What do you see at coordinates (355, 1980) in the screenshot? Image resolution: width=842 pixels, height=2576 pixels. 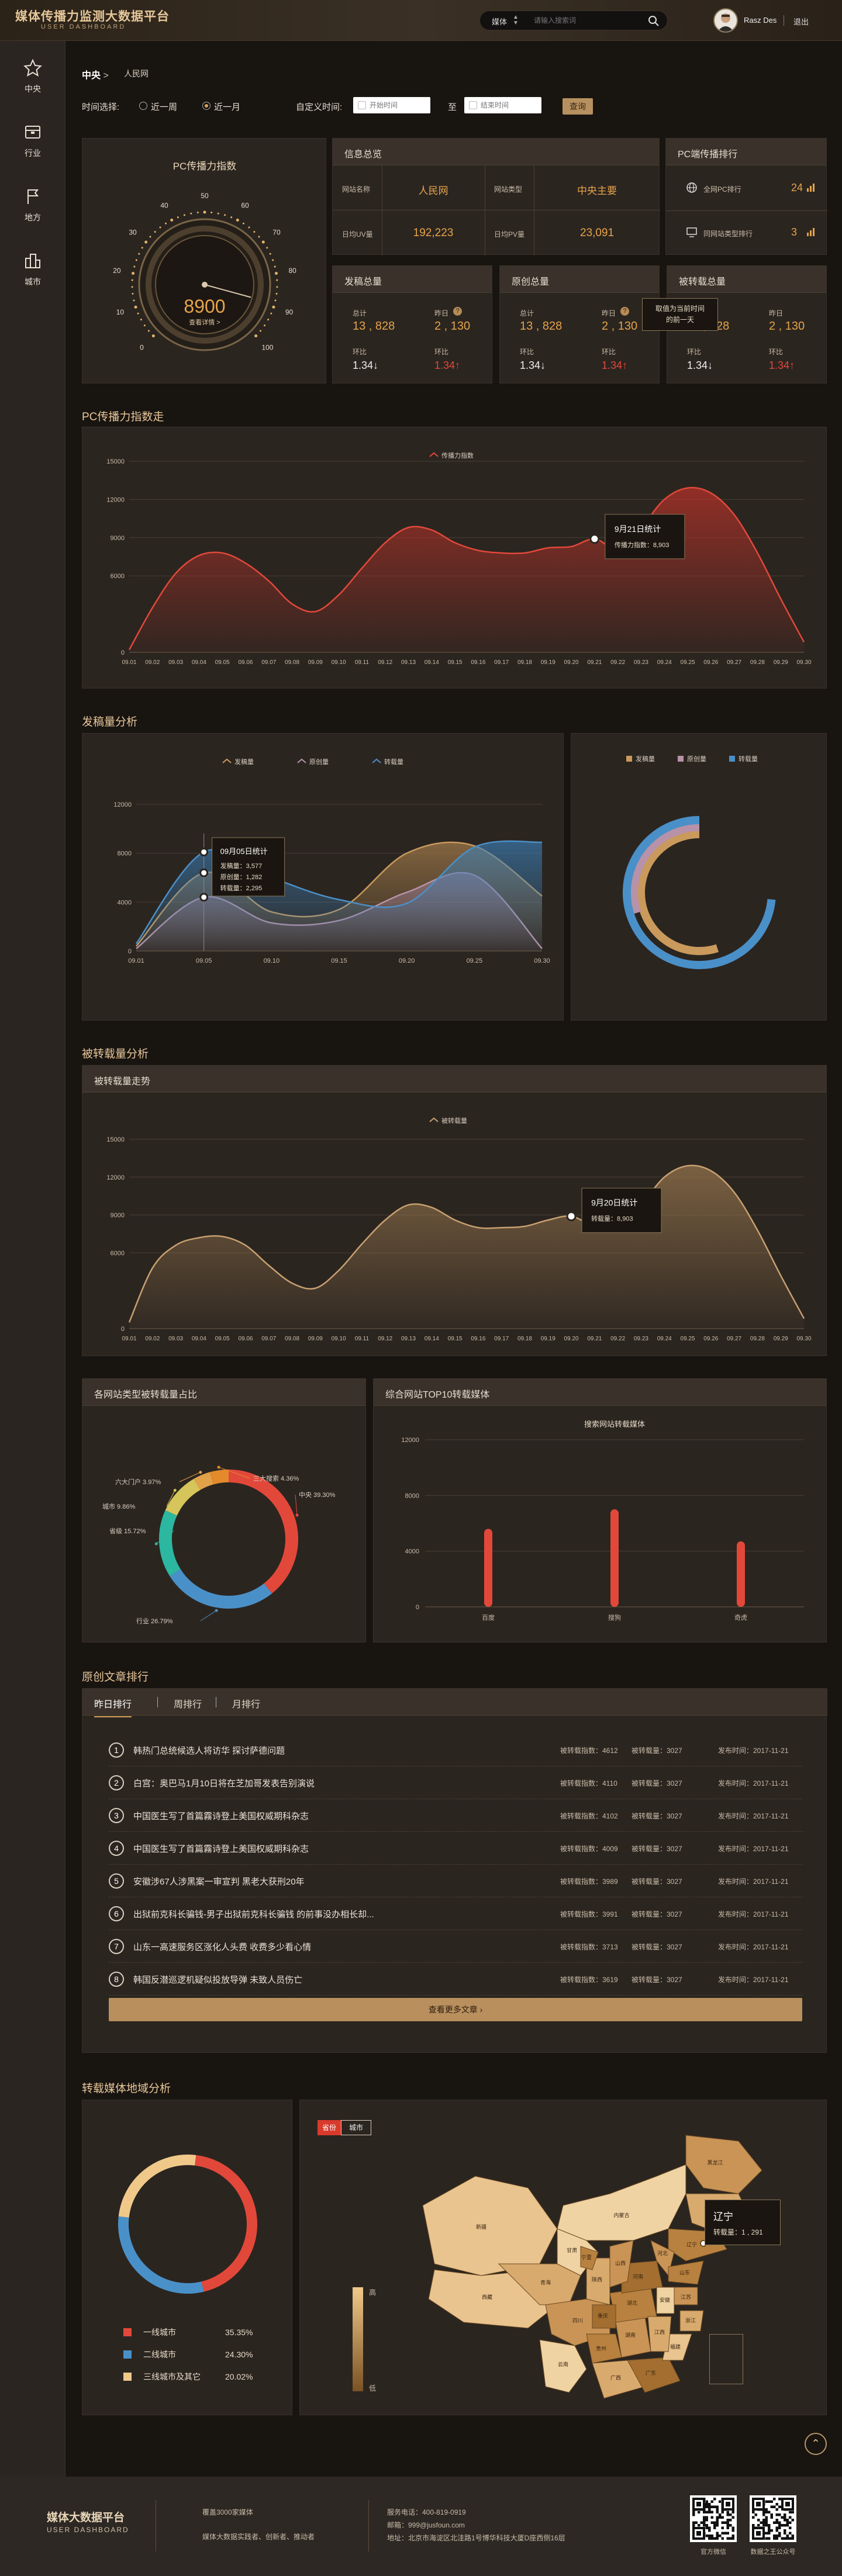 I see `article-title: 韩国反潜巡逻机疑似投放导弹 未致人员伤亡` at bounding box center [355, 1980].